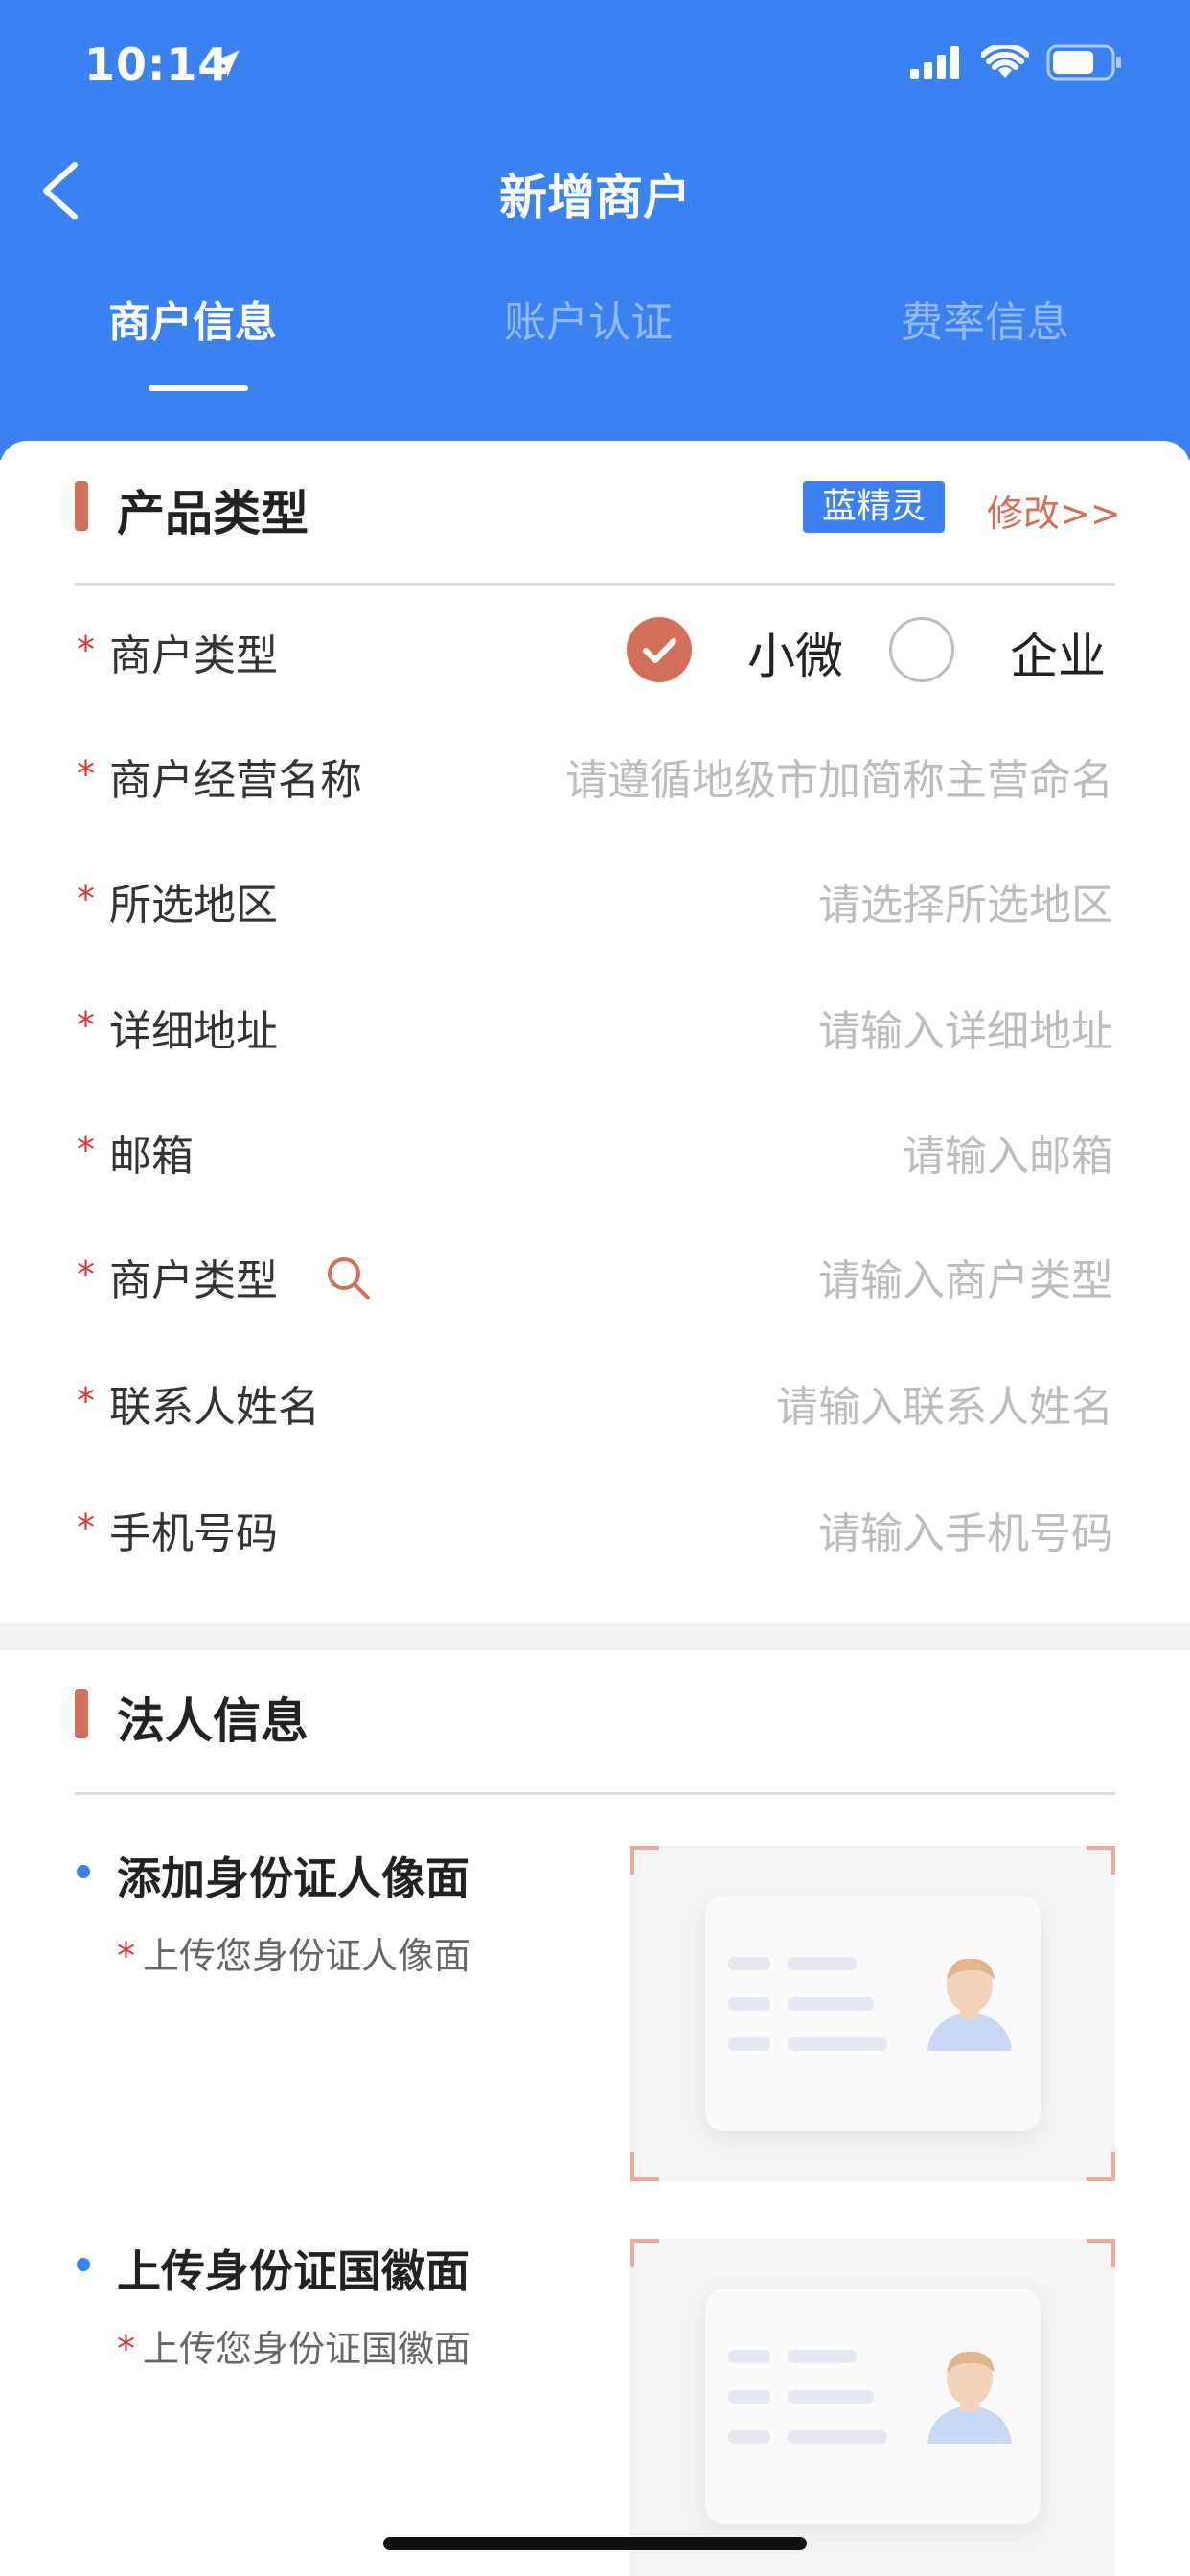 The height and width of the screenshot is (2576, 1190). Describe the element at coordinates (1008, 1152) in the screenshot. I see `email-input: 请输入邮箱` at that location.